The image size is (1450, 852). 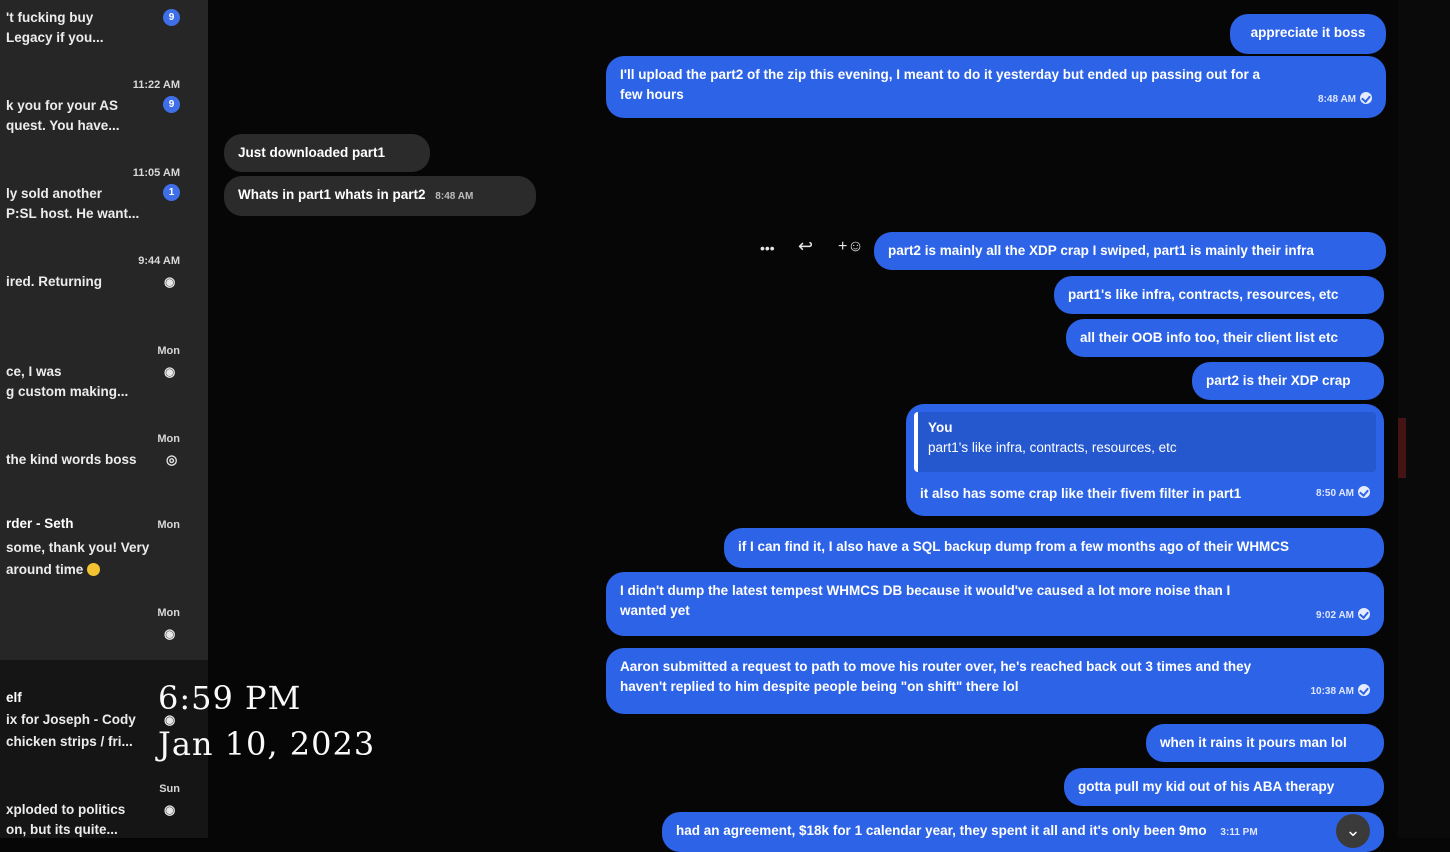 I want to click on outgoing-message: part2 is their XDP crap, so click(x=1288, y=381).